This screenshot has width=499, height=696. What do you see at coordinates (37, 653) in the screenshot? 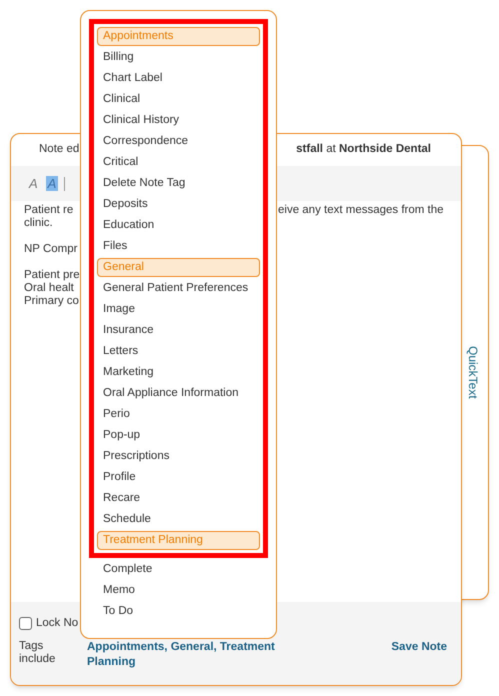
I see `tags-label: Tags include` at bounding box center [37, 653].